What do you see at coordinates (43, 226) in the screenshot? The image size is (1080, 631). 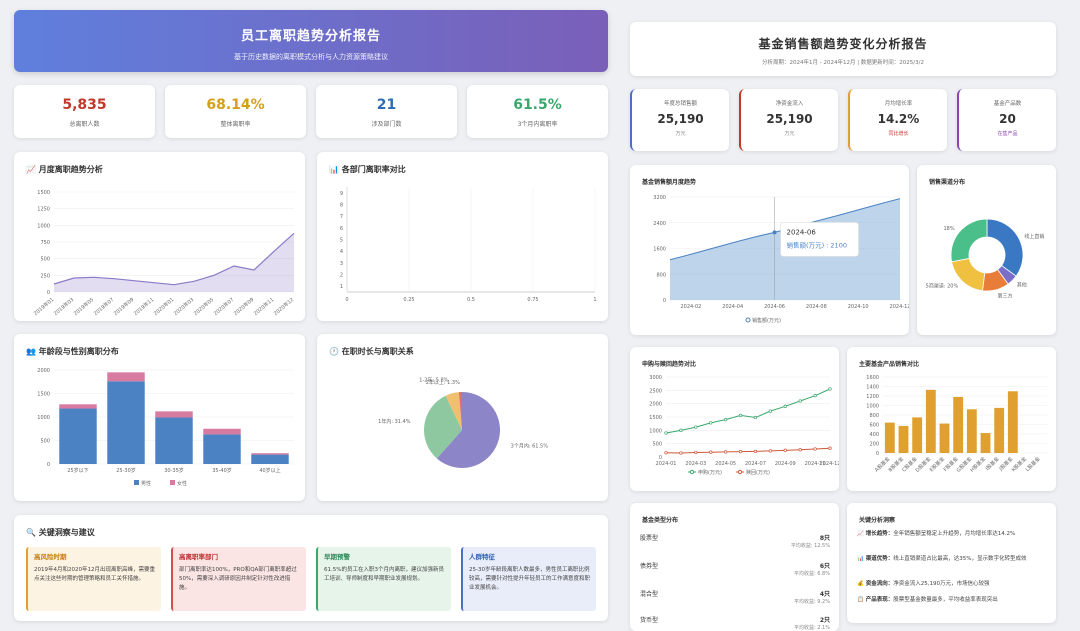 I see `y-tick-label: 1000` at bounding box center [43, 226].